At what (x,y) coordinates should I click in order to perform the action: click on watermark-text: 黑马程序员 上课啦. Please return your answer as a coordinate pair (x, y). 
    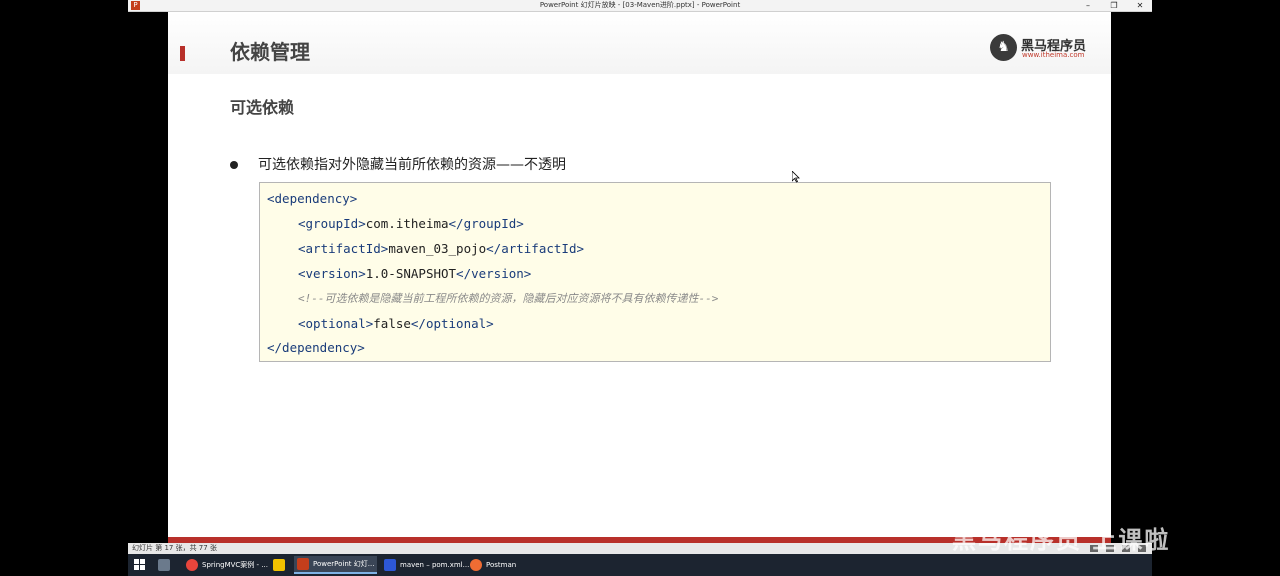
    Looking at the image, I should click on (1061, 540).